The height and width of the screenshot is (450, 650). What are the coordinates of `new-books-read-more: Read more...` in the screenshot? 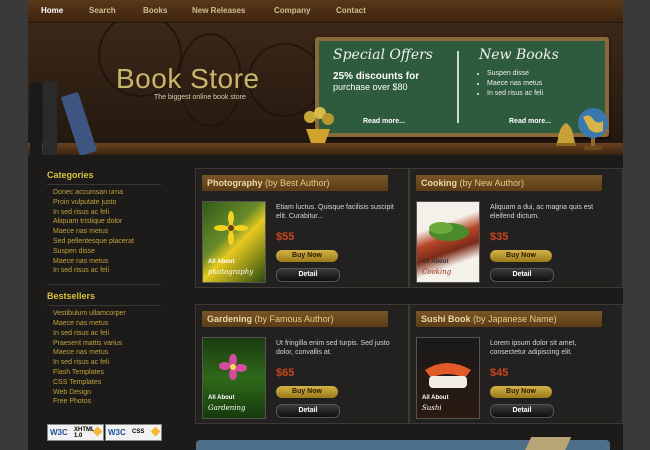 It's located at (530, 121).